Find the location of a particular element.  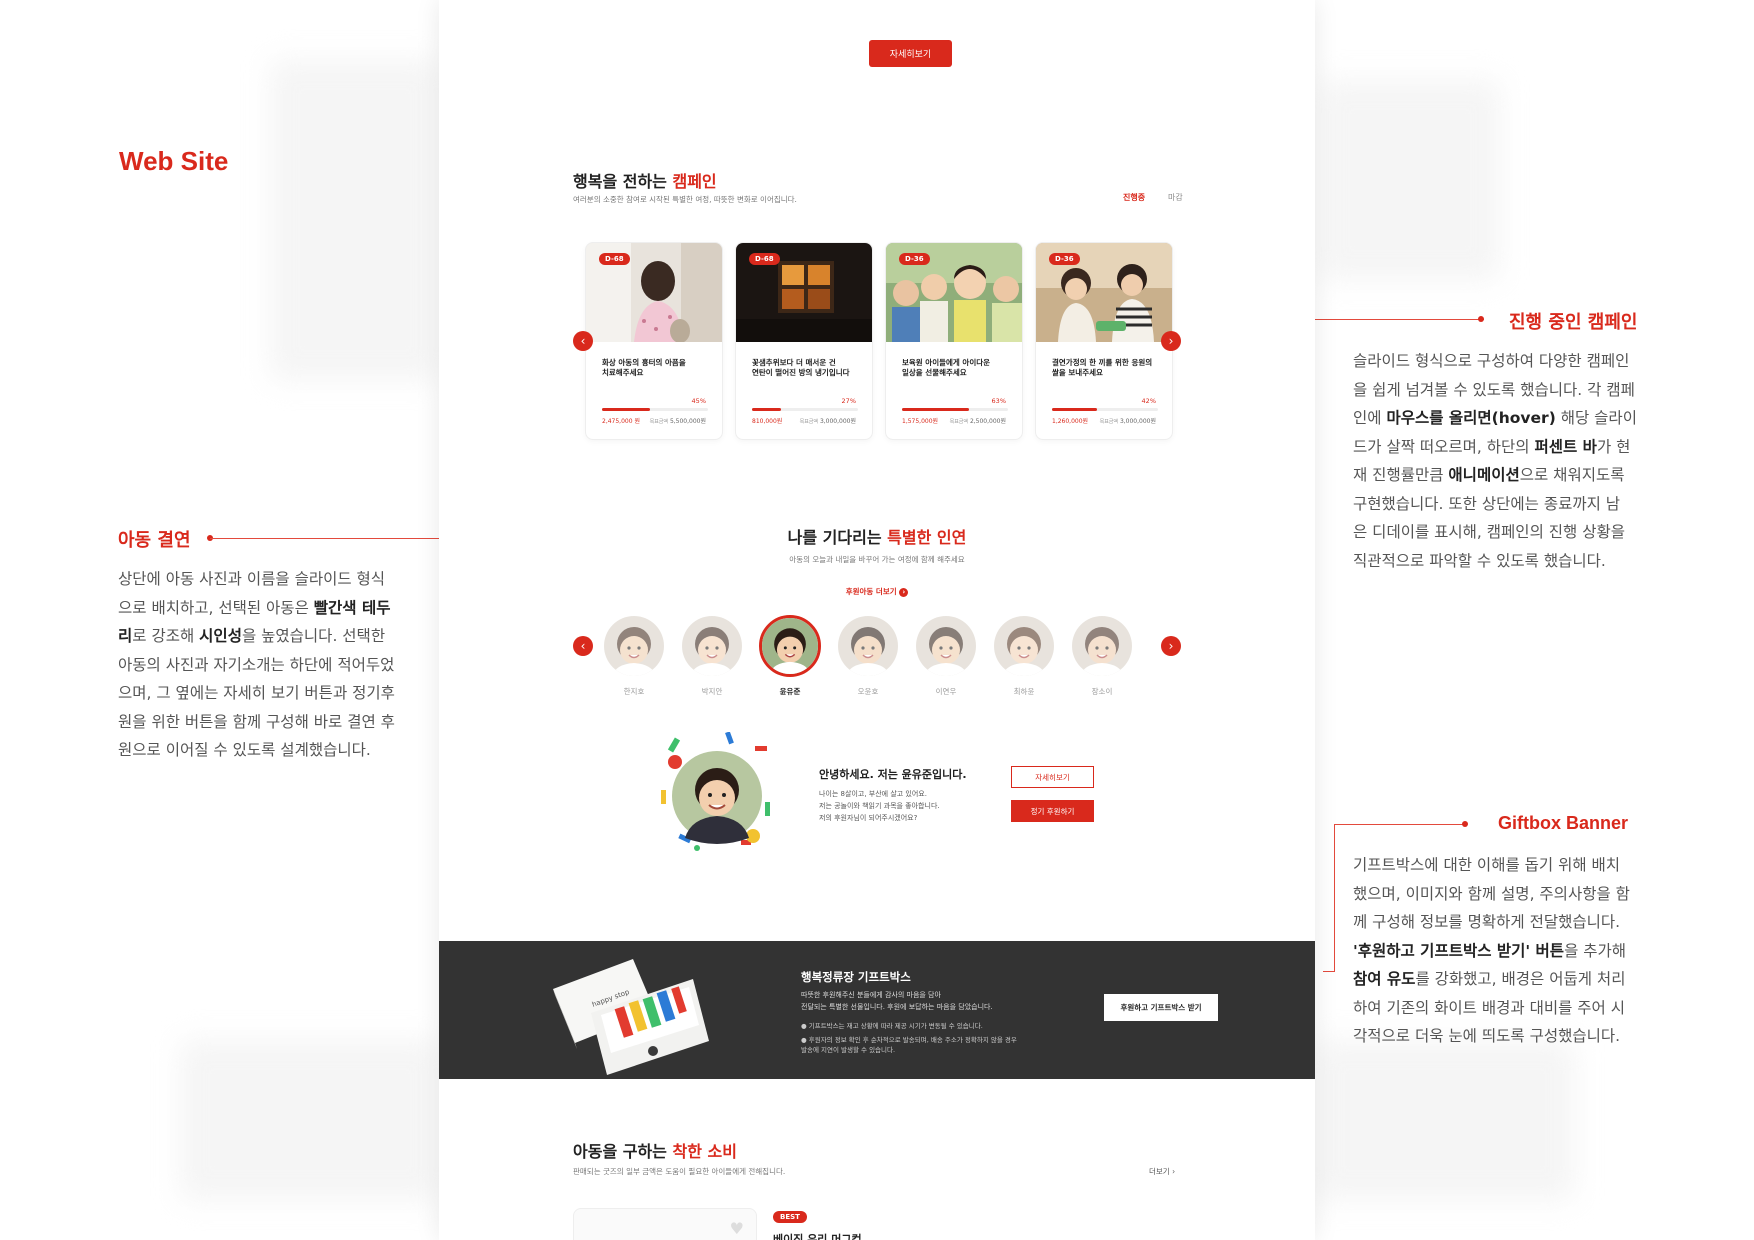

background-blur-right is located at coordinates (1410, 180).